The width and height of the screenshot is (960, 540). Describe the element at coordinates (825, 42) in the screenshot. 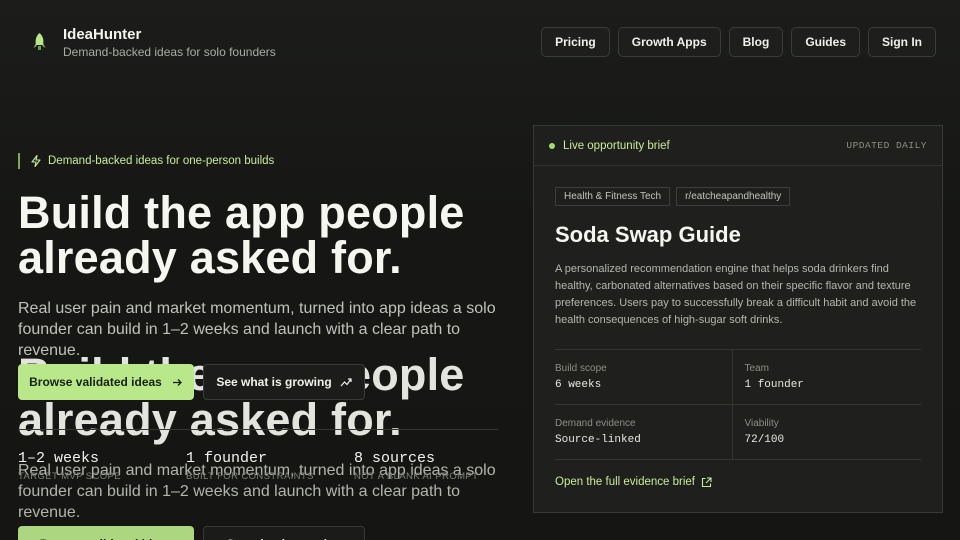

I see `nav-guides-button: Guides` at that location.